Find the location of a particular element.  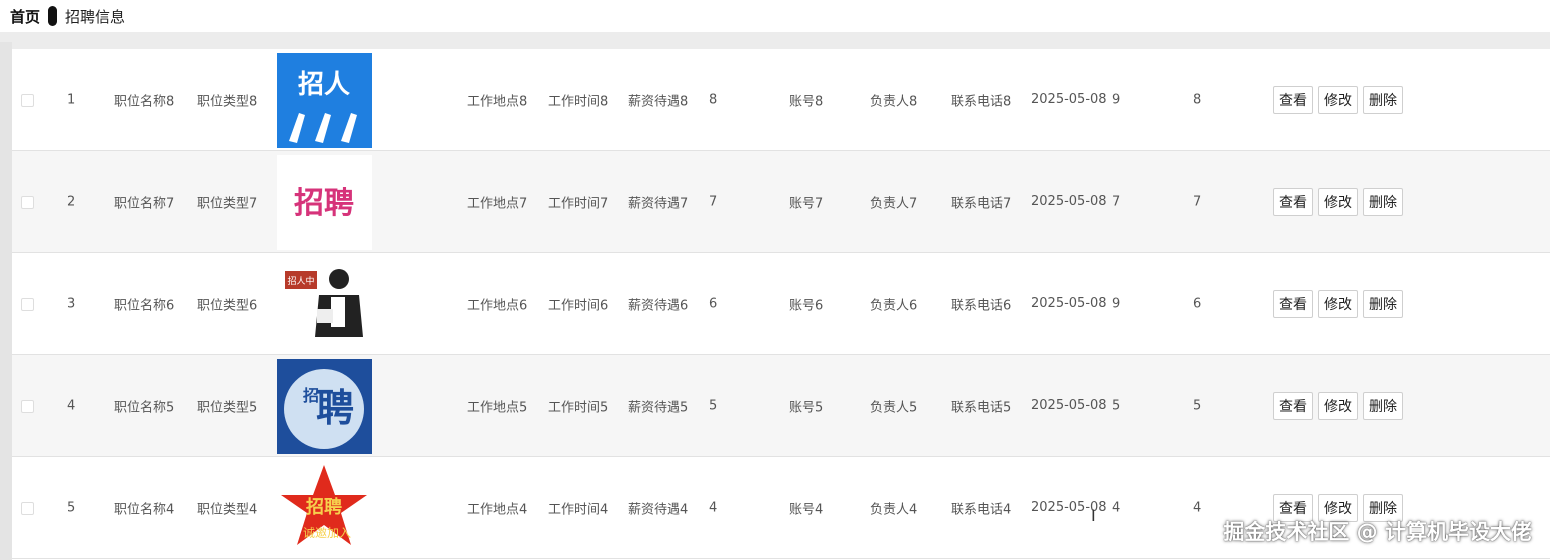

headcount: 6 is located at coordinates (713, 303).